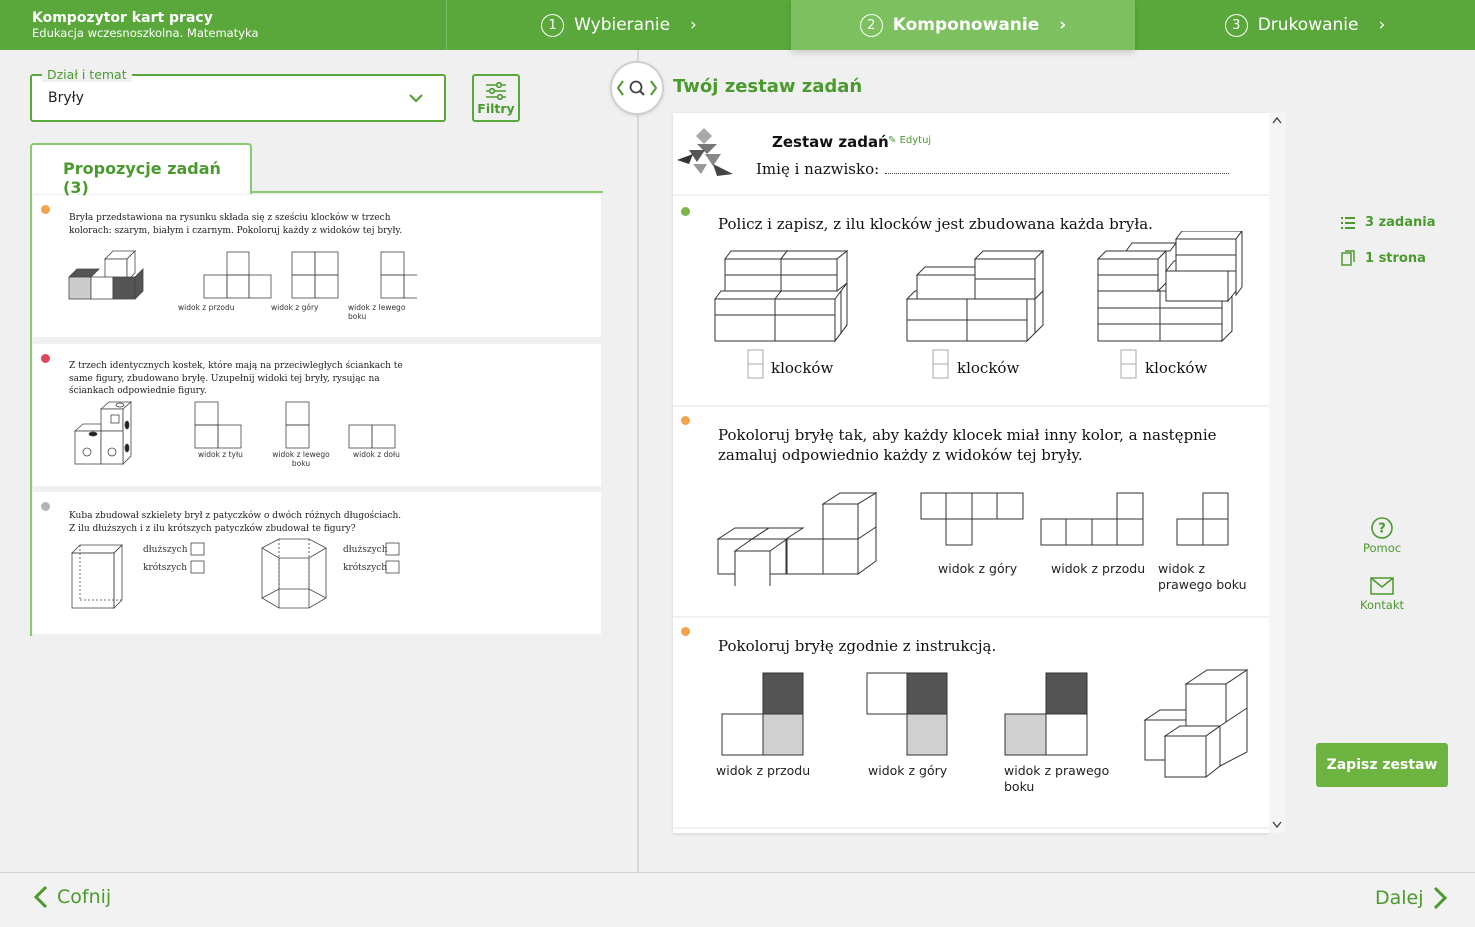 This screenshot has height=927, width=1475. I want to click on step-number: 1, so click(553, 25).